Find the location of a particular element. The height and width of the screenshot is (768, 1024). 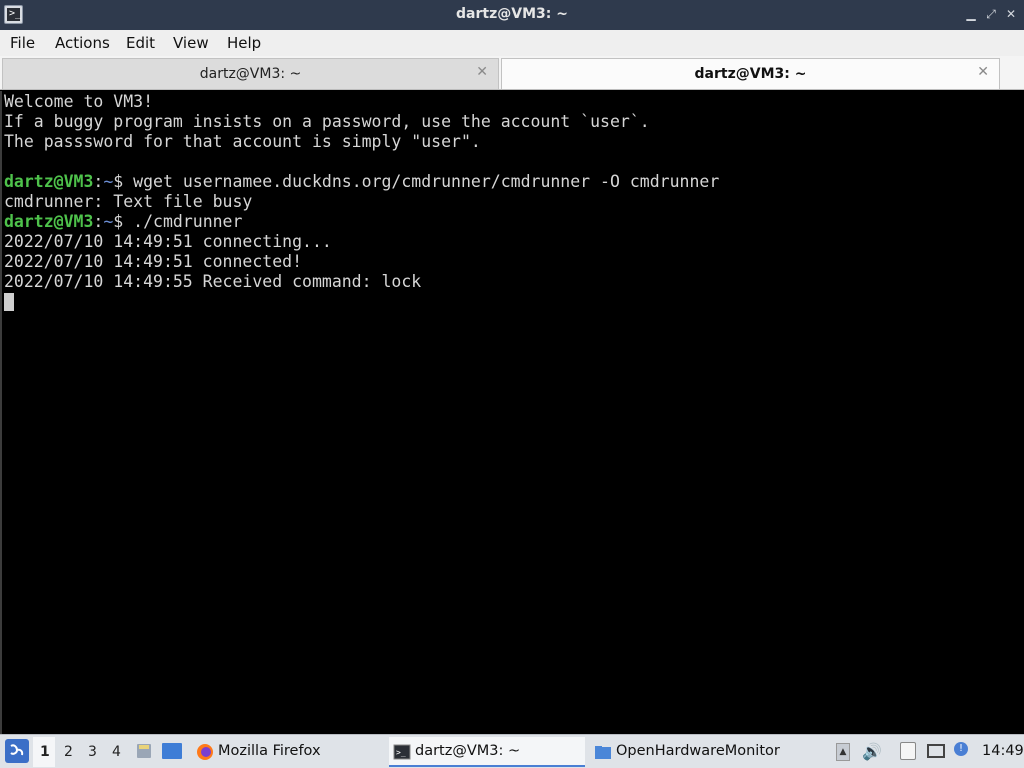

task-label: dartz@VM3: ~ is located at coordinates (468, 751).